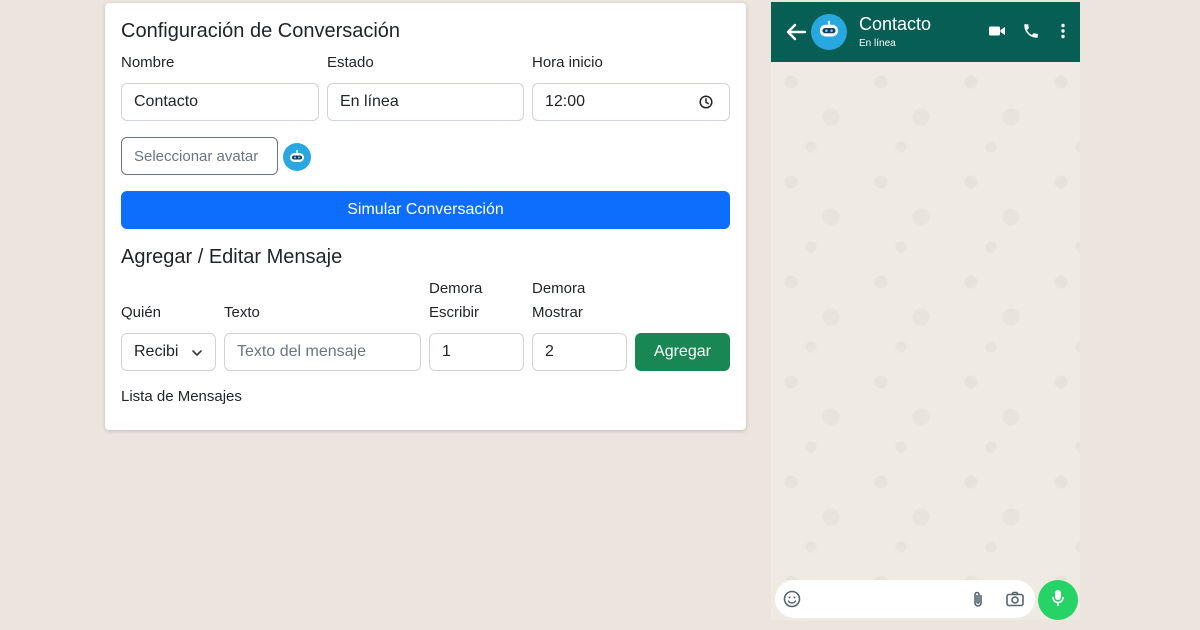 This screenshot has width=1200, height=630. What do you see at coordinates (454, 312) in the screenshot?
I see `delay-write-label-line2: Escribir` at bounding box center [454, 312].